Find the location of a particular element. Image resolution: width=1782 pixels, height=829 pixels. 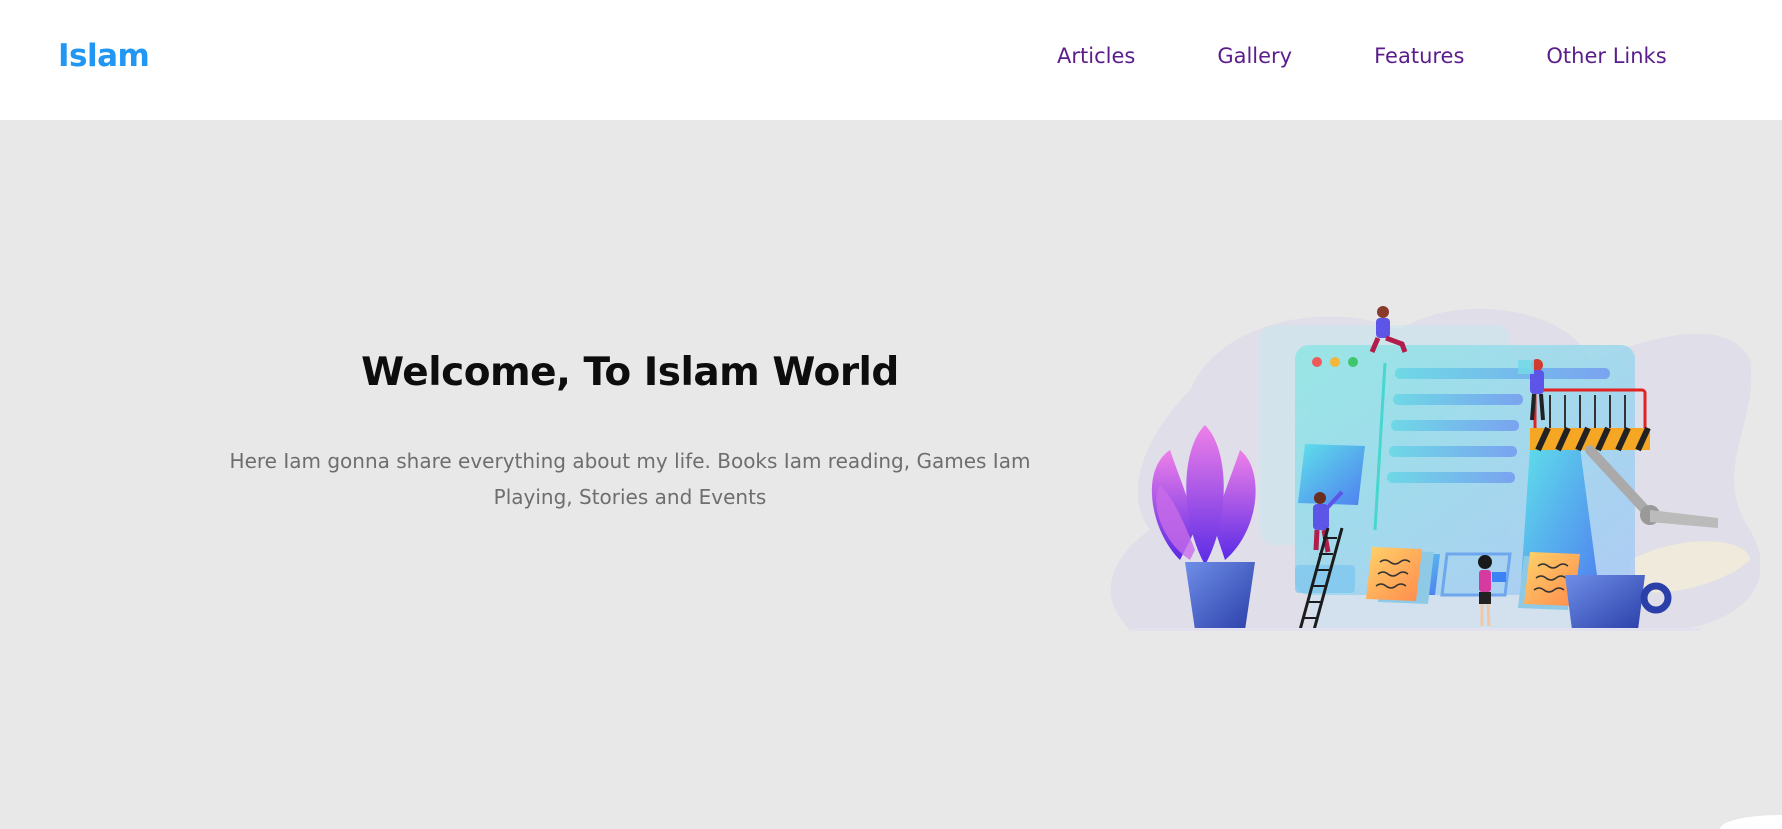

nav-link-gallery: Gallery is located at coordinates (1254, 56).